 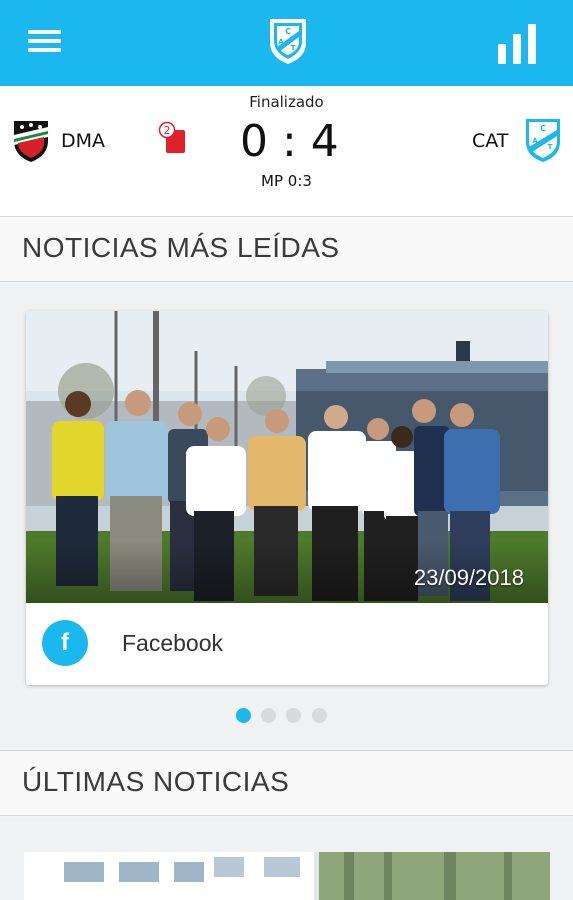 I want to click on latest-news-list, so click(x=286, y=858).